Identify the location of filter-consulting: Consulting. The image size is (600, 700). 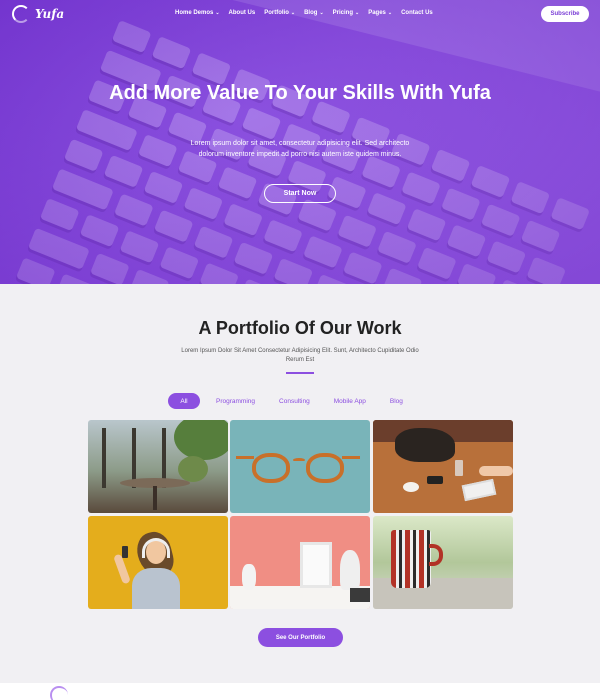
(294, 401).